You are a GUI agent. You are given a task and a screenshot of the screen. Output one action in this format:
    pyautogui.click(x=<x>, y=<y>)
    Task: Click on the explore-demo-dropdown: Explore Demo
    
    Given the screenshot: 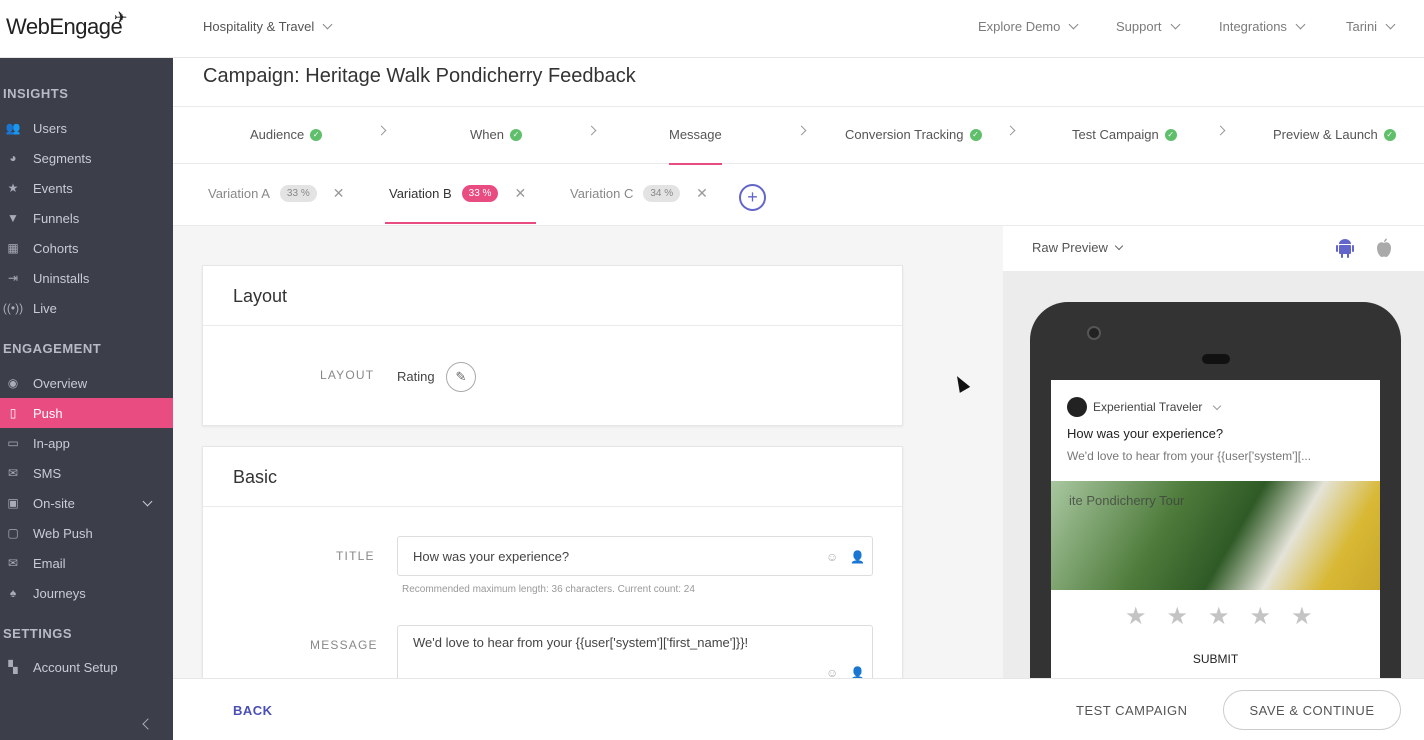 What is the action you would take?
    pyautogui.click(x=1028, y=26)
    